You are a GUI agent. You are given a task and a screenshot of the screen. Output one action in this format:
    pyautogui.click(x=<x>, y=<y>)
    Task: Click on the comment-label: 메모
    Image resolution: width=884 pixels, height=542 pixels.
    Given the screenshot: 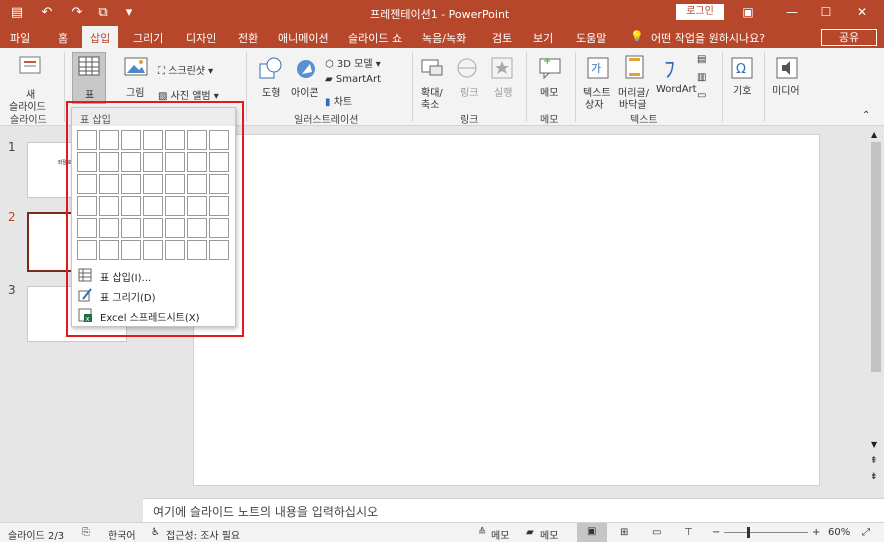 What is the action you would take?
    pyautogui.click(x=549, y=91)
    